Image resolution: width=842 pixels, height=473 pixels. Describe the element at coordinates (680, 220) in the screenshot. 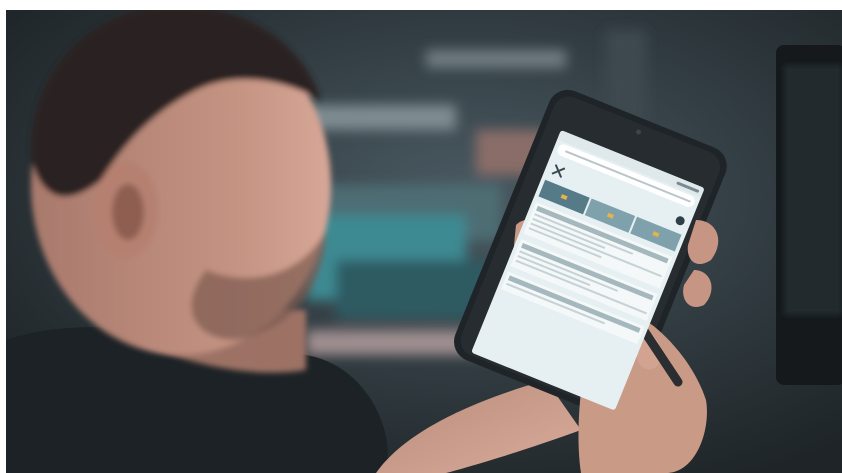

I see `user-avatar-icon` at that location.